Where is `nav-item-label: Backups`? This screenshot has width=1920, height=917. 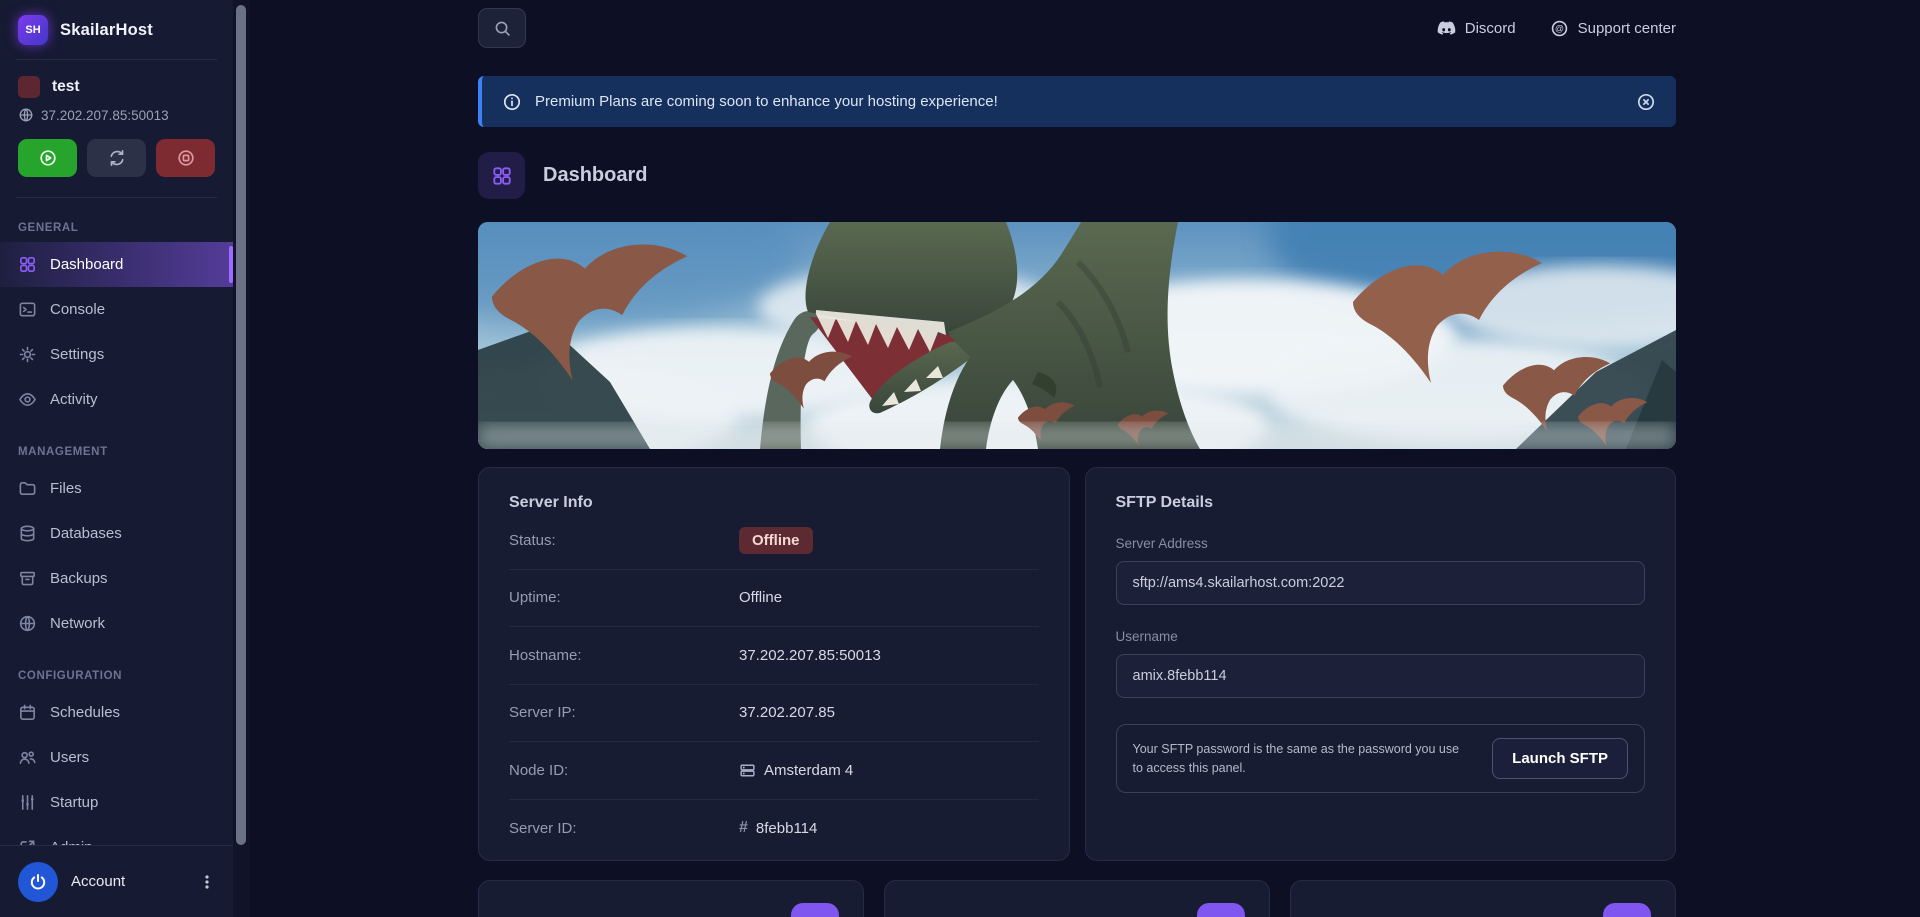 nav-item-label: Backups is located at coordinates (79, 578).